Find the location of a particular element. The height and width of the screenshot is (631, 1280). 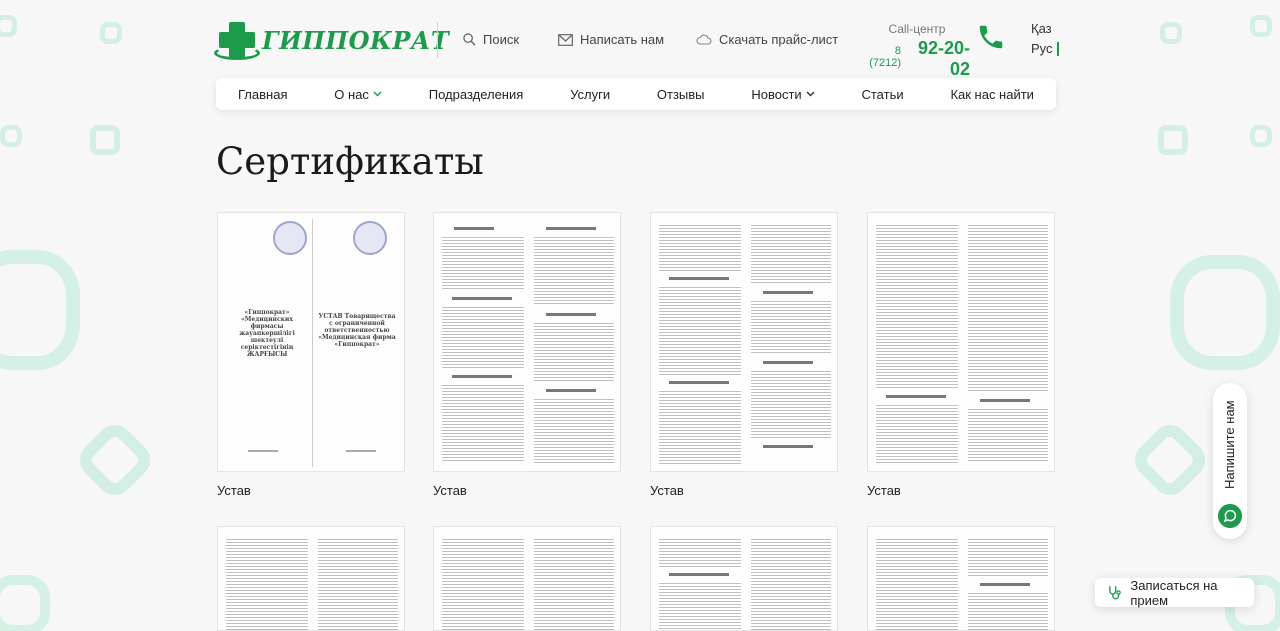

write-us-label: Написать нам is located at coordinates (622, 39).